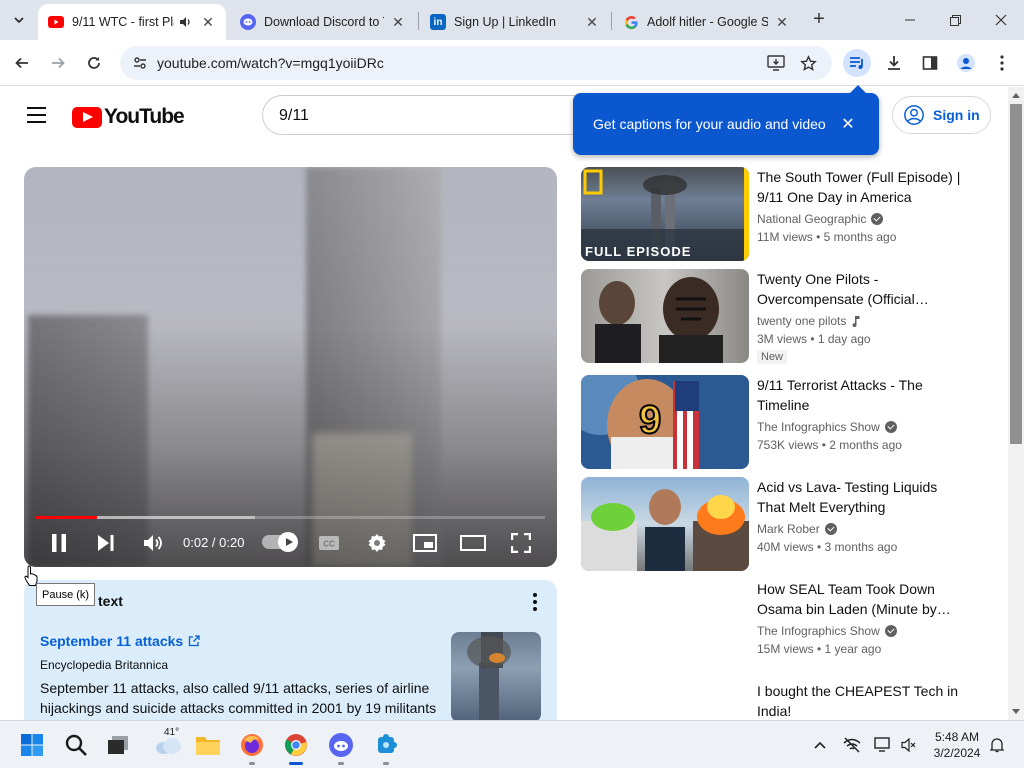 The height and width of the screenshot is (768, 1024). Describe the element at coordinates (941, 115) in the screenshot. I see `sign-in-button: Sign in` at that location.